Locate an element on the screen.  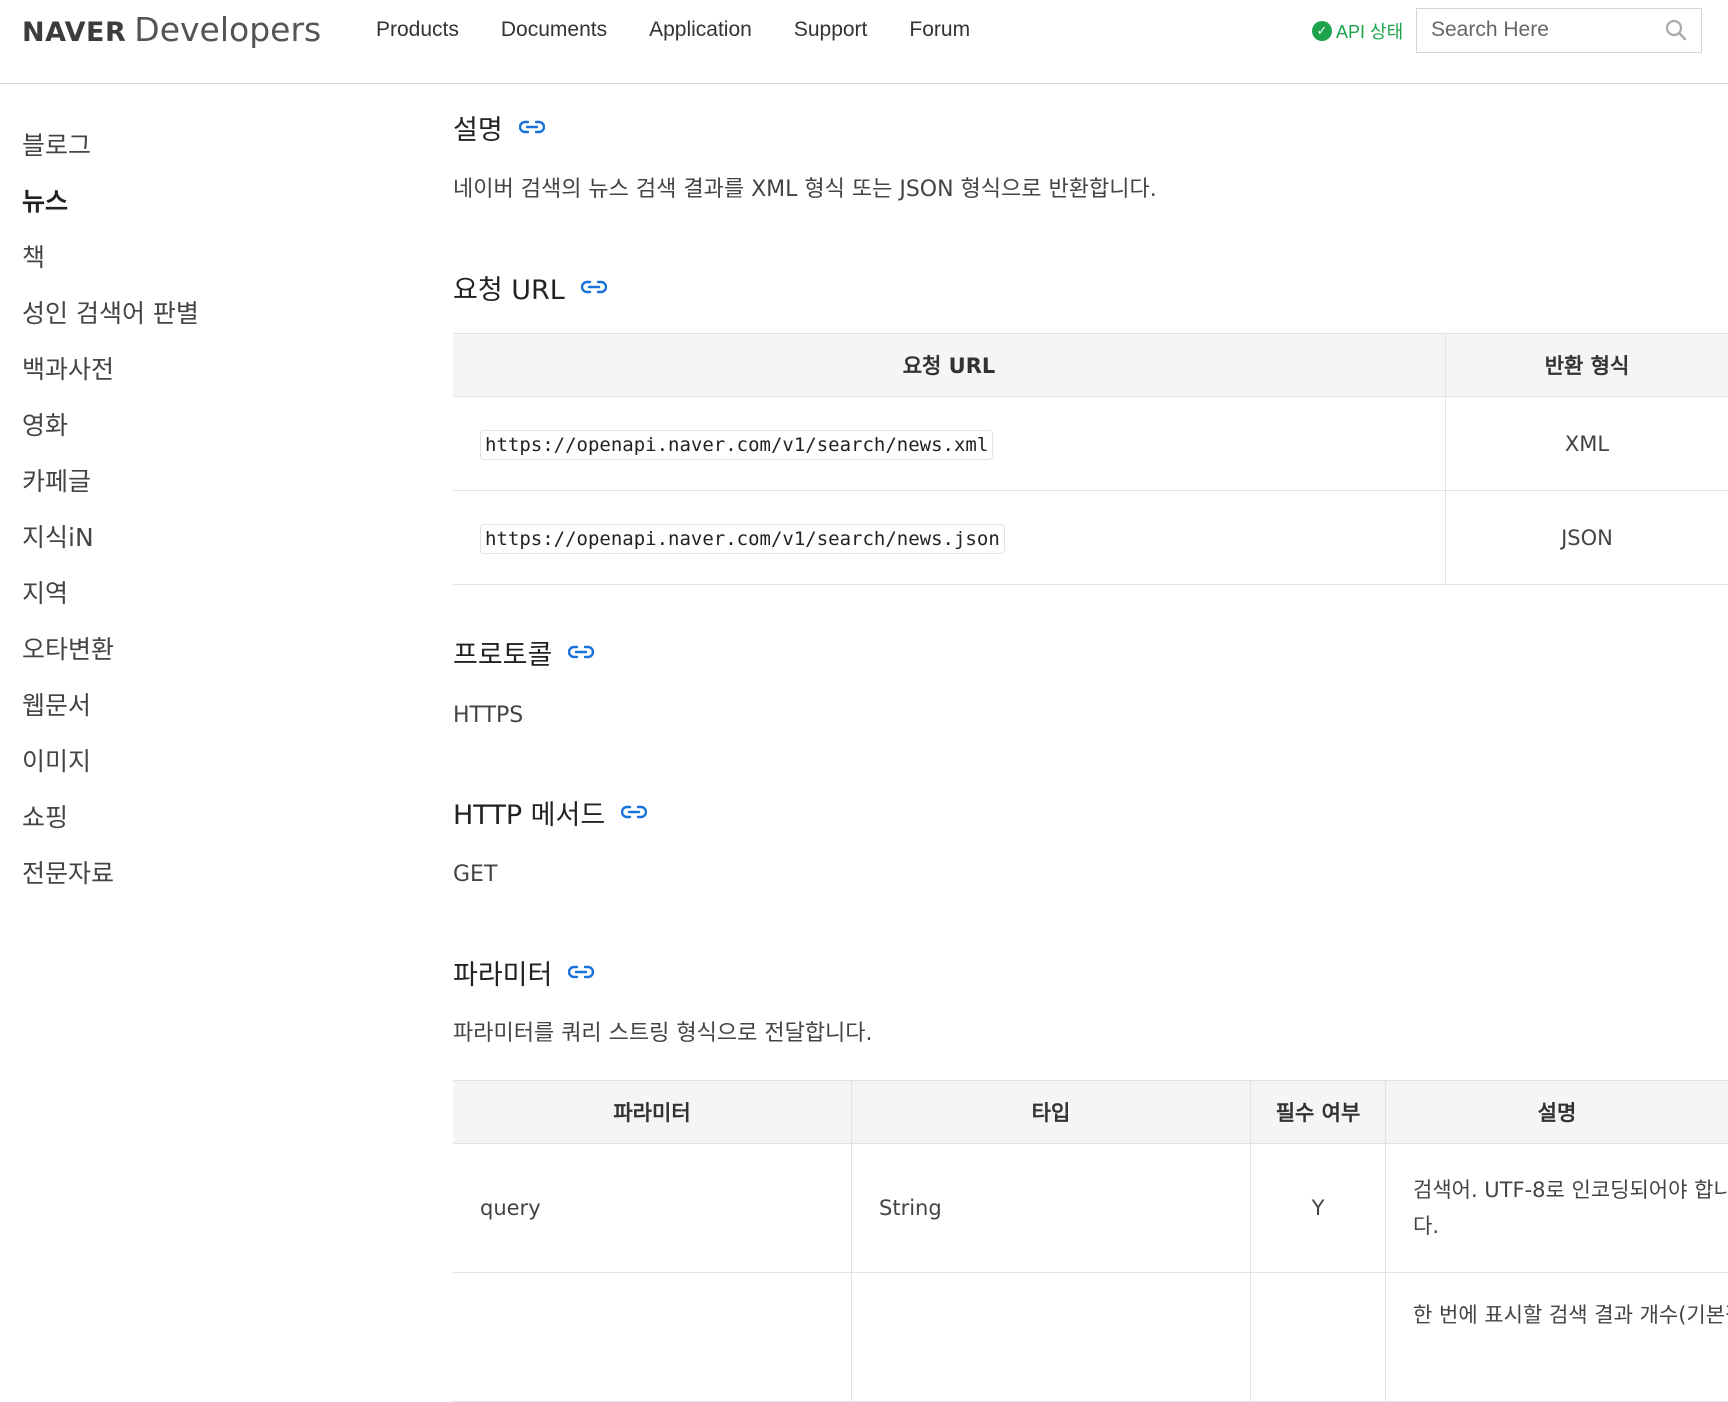
param-desc-cell: 한 번에 표시할 검색 결과 개수(기본값 is located at coordinates (1557, 1337).